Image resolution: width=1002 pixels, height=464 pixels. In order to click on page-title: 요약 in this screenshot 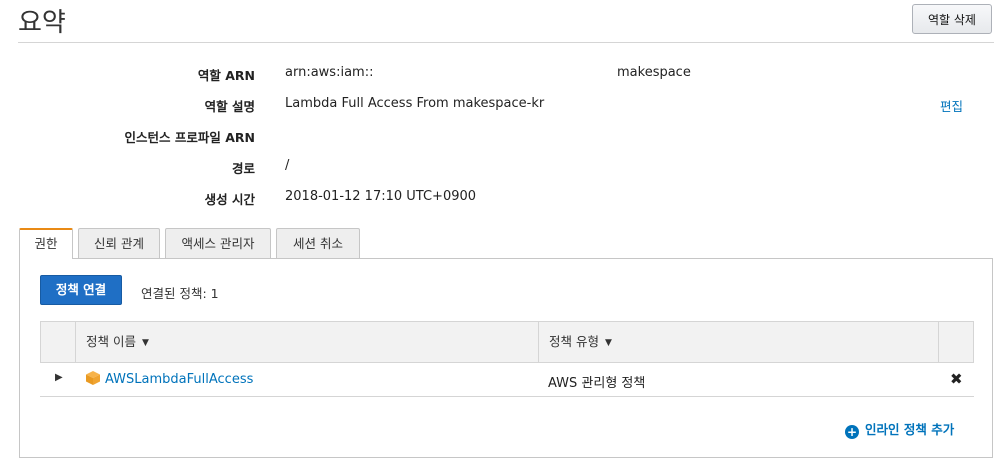, I will do `click(42, 23)`.